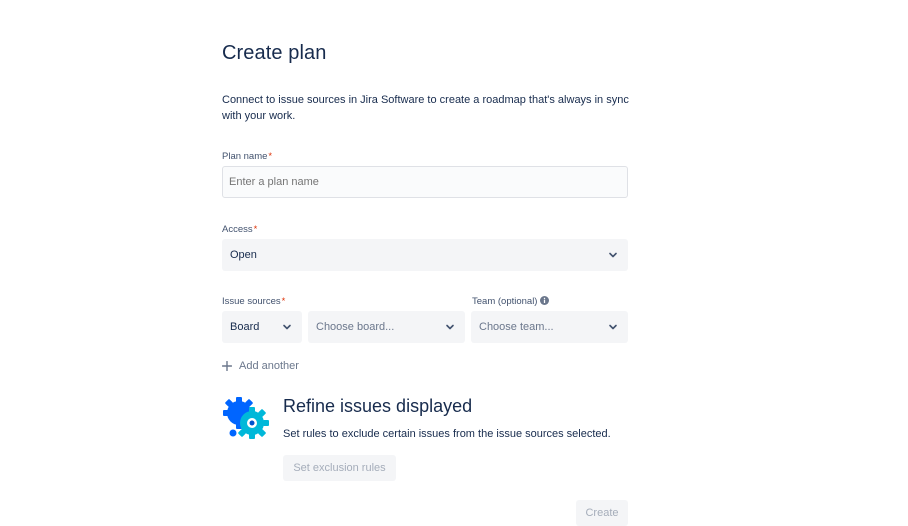 The image size is (908, 526). What do you see at coordinates (227, 366) in the screenshot?
I see `plus-icon` at bounding box center [227, 366].